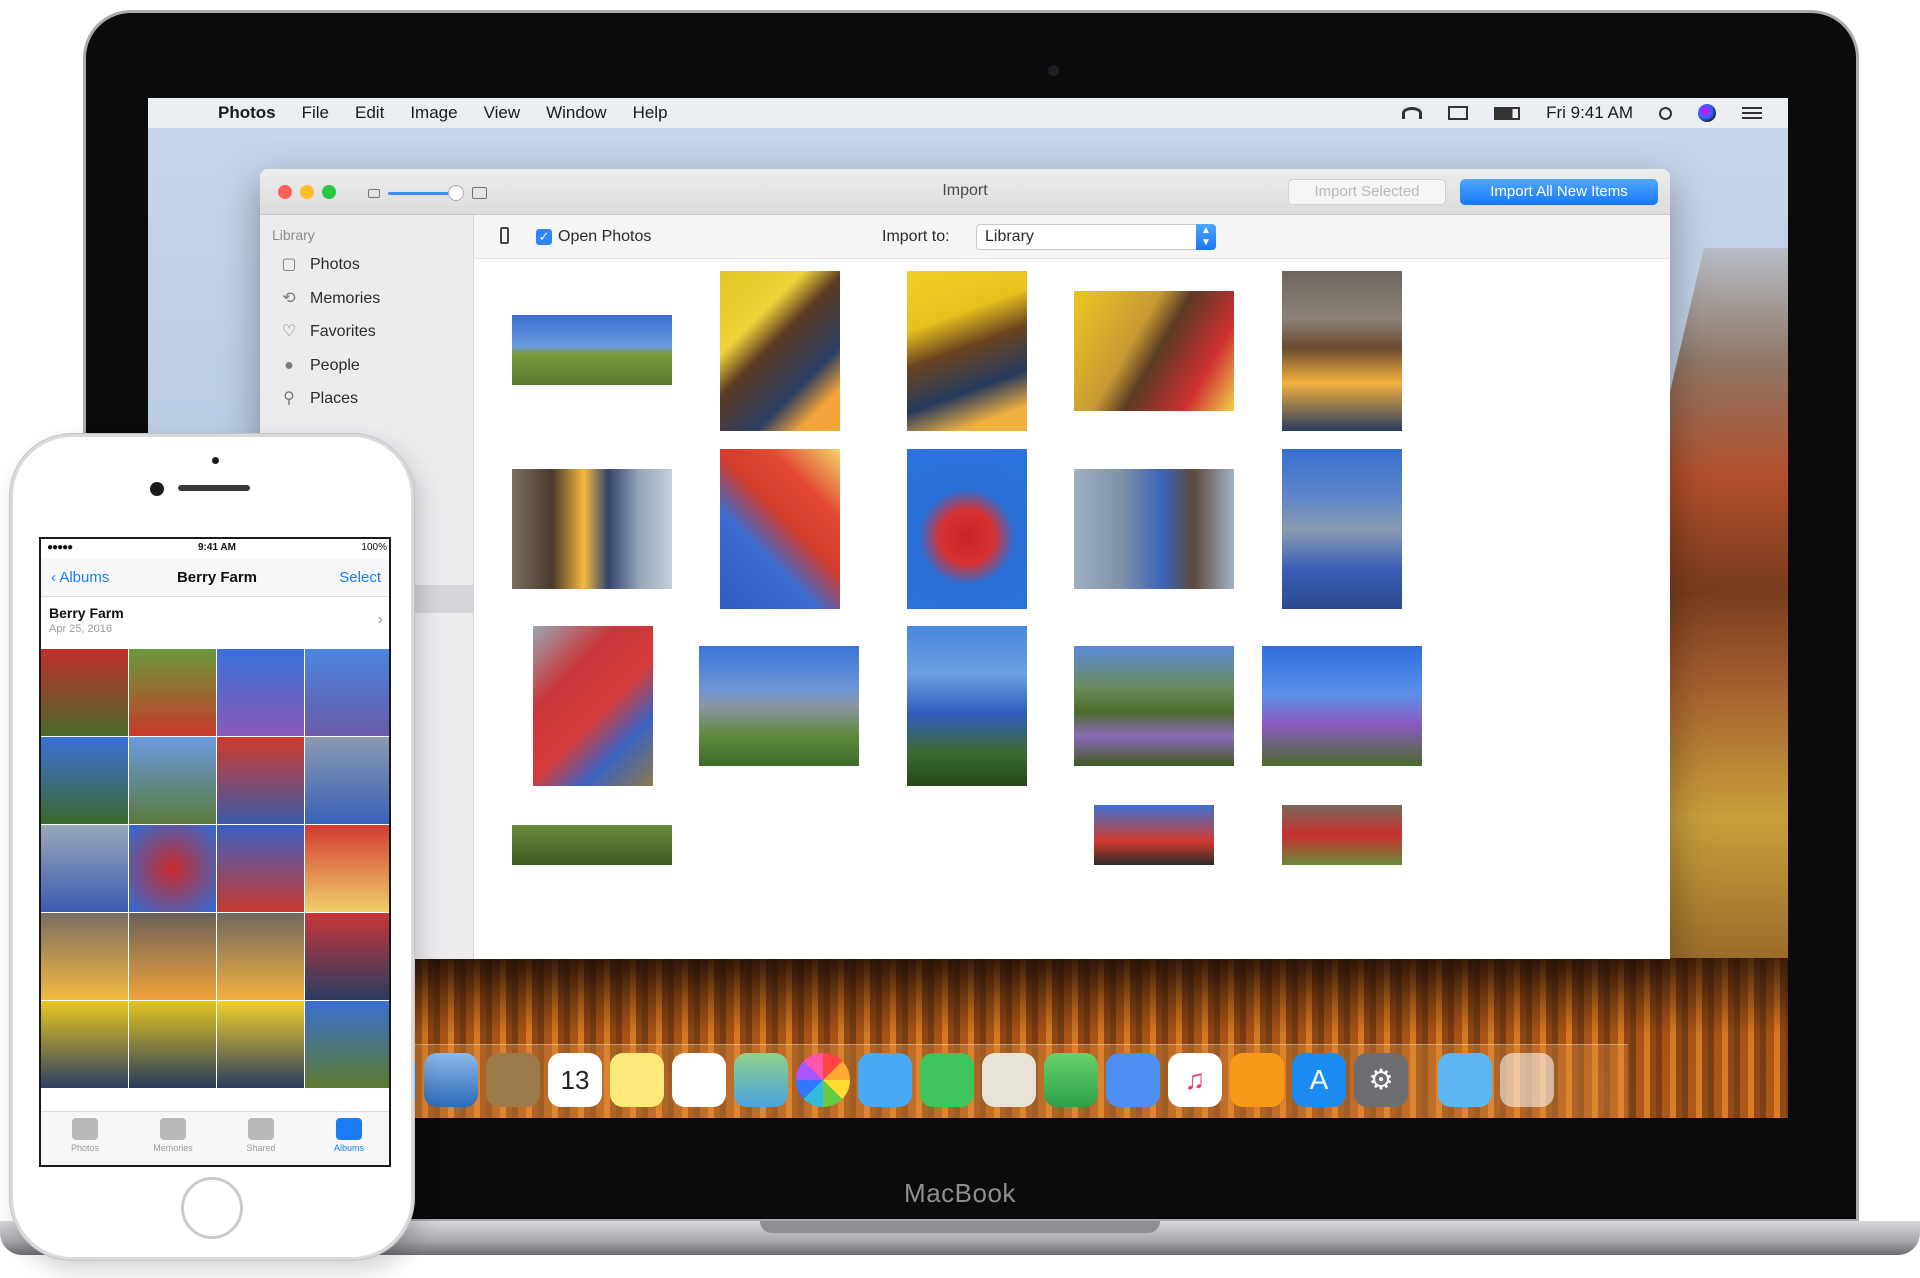  What do you see at coordinates (699, 1080) in the screenshot?
I see `reminders-icon` at bounding box center [699, 1080].